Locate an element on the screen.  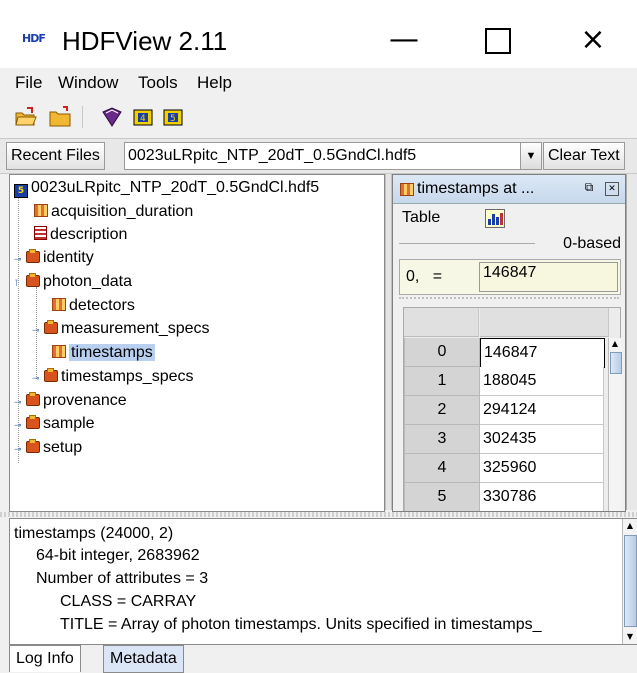
tree-item-measurement-specs: ⊸ measurement_specs is located at coordinates (121, 329).